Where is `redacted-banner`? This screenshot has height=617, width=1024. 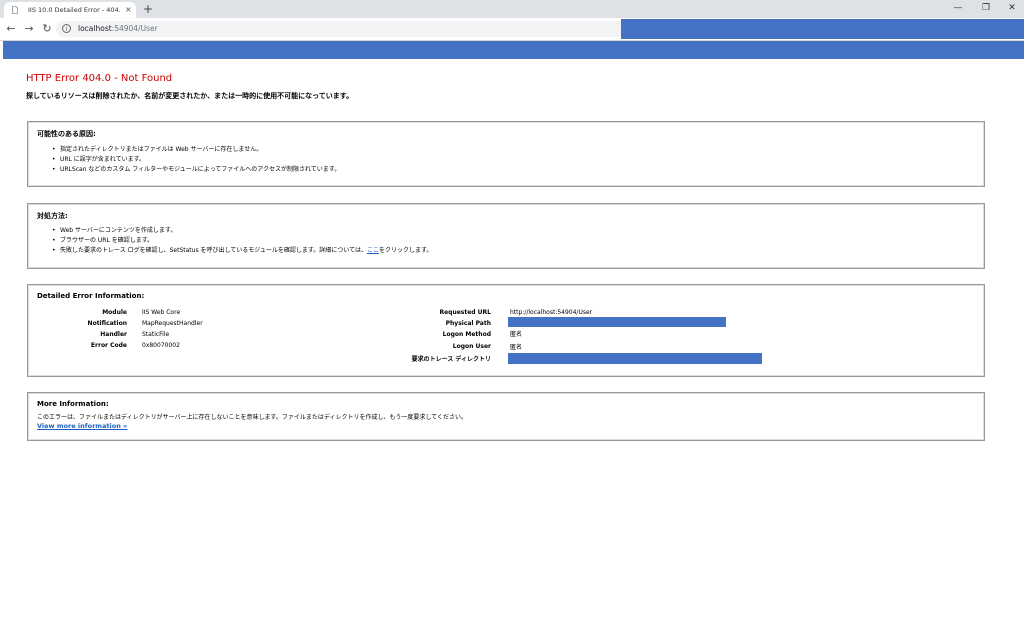
redacted-banner is located at coordinates (513, 50).